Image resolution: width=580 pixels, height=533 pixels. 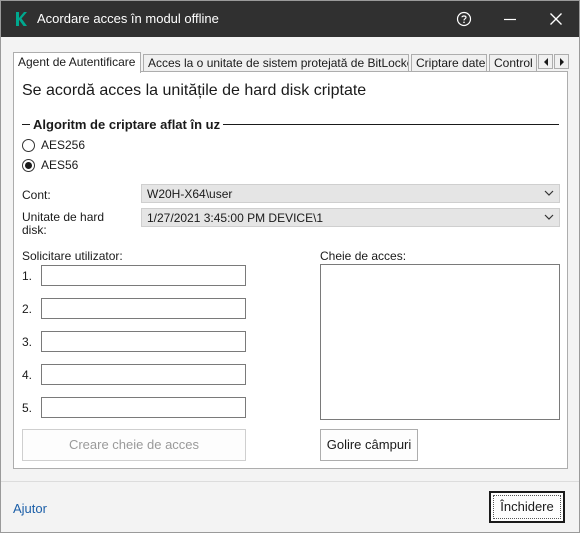 I want to click on close-dialog-button: Închidere, so click(x=527, y=507).